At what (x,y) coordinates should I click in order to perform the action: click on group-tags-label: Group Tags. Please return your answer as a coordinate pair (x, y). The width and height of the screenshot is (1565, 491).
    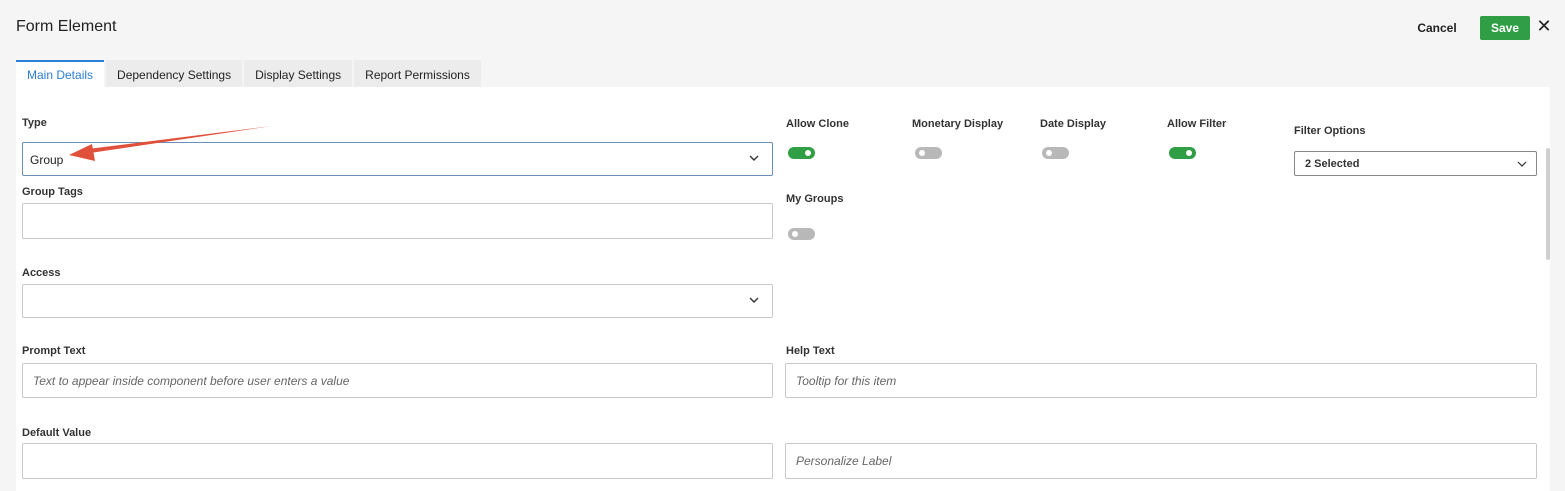
    Looking at the image, I should click on (52, 192).